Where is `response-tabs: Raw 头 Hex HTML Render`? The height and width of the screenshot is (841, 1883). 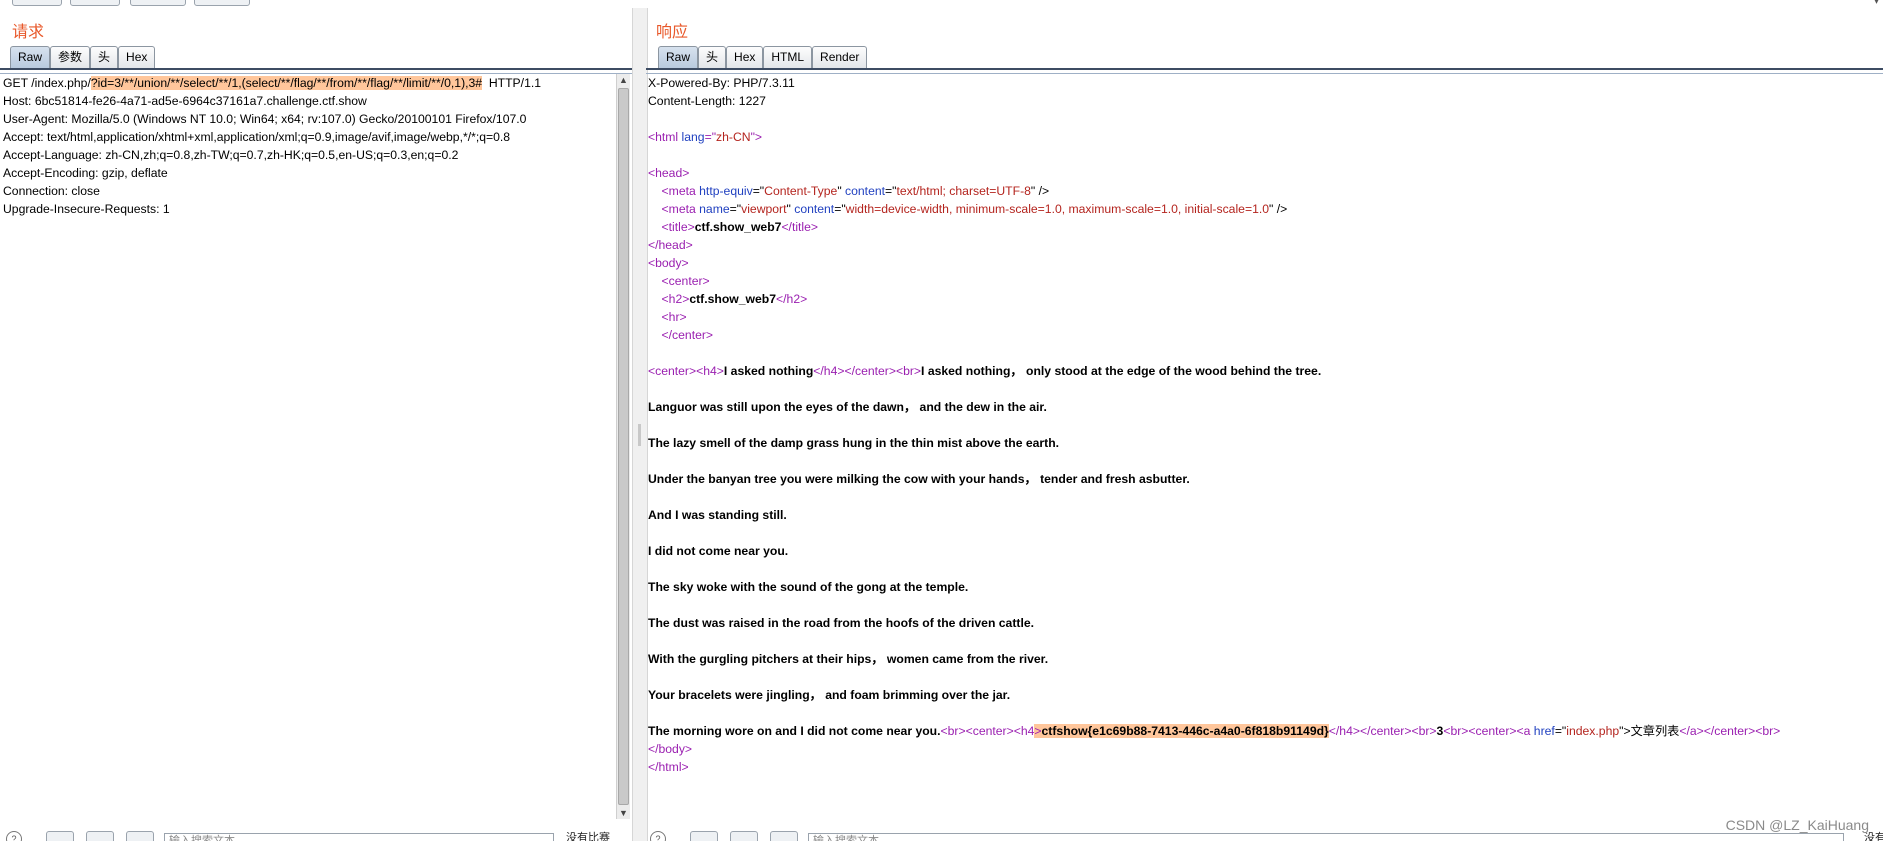
response-tabs: Raw 头 Hex HTML Render is located at coordinates (763, 57).